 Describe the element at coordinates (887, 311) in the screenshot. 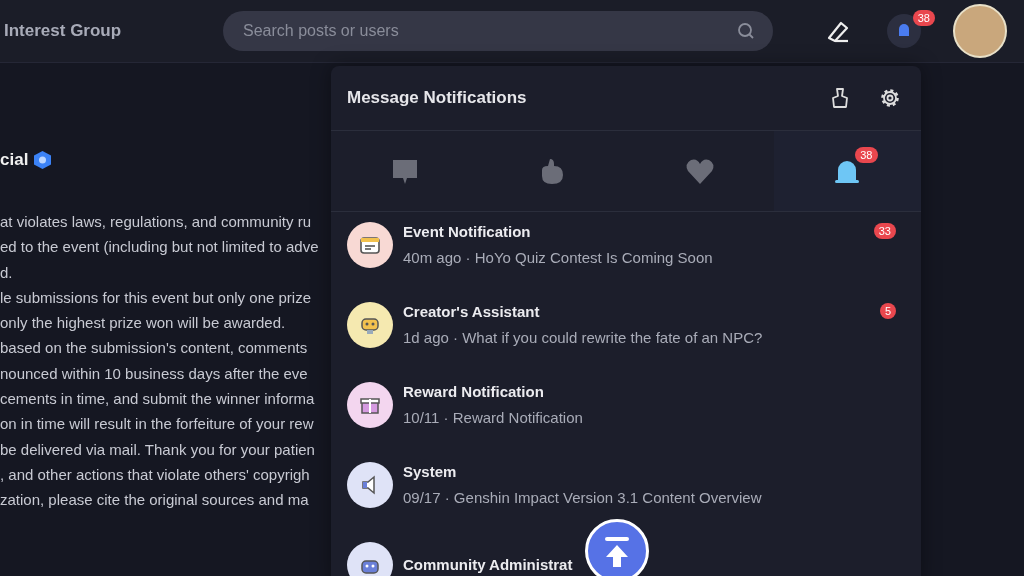

I see `count-badge: 5` at that location.